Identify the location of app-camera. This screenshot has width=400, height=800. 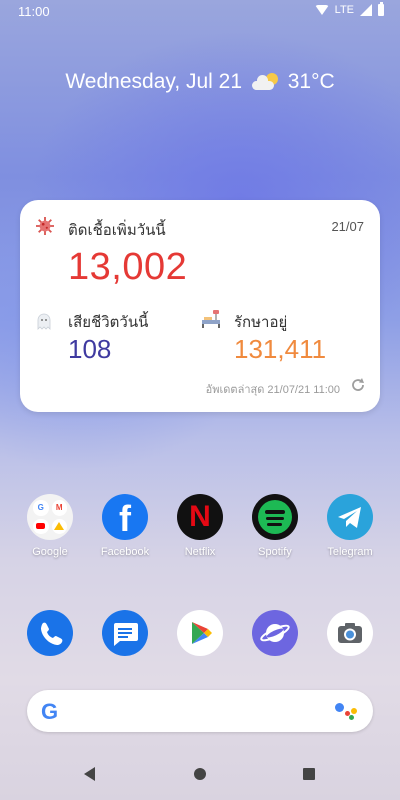
(350, 633).